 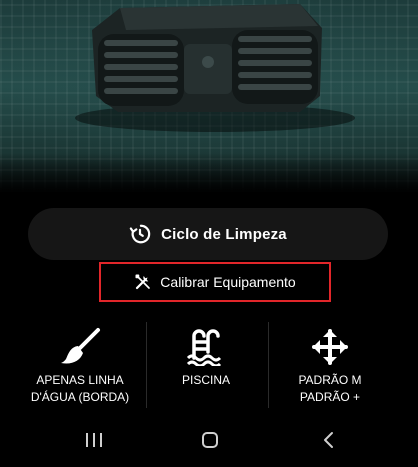 What do you see at coordinates (228, 282) in the screenshot?
I see `calibrate-equipment-label: Calibrar Equipamento` at bounding box center [228, 282].